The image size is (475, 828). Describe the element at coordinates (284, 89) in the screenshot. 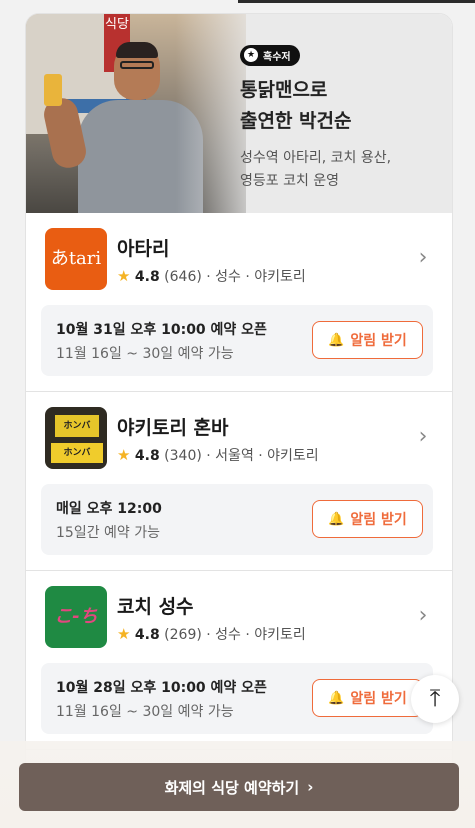

I see `hero-title-line1: 통닭맨으로` at that location.